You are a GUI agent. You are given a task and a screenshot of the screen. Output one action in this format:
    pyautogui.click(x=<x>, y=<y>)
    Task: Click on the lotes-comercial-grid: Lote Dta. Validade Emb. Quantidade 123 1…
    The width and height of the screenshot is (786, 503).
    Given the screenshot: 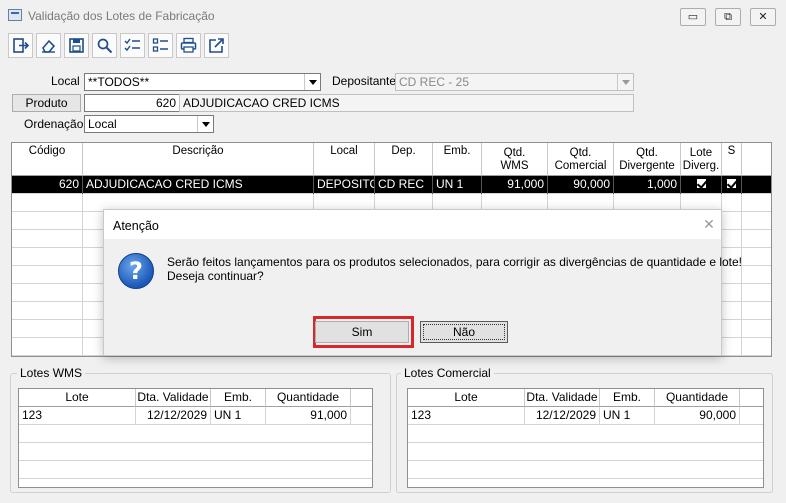 What is the action you would take?
    pyautogui.click(x=585, y=438)
    